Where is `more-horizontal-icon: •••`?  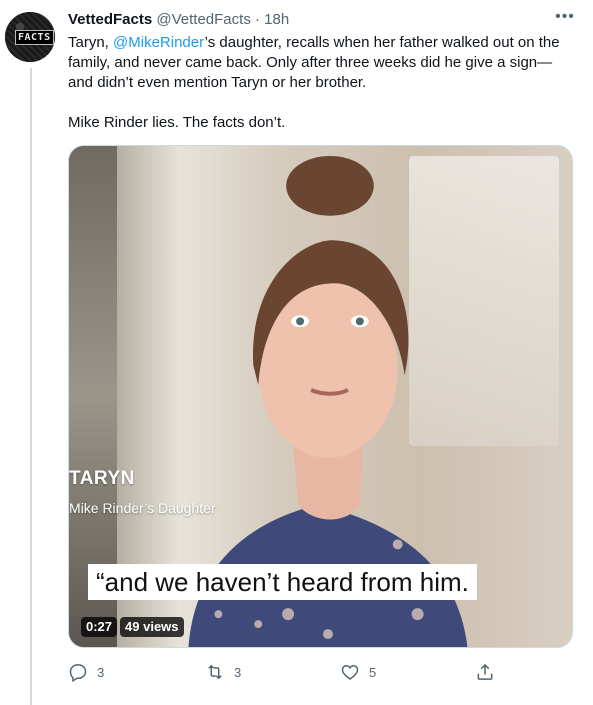 more-horizontal-icon: ••• is located at coordinates (565, 19).